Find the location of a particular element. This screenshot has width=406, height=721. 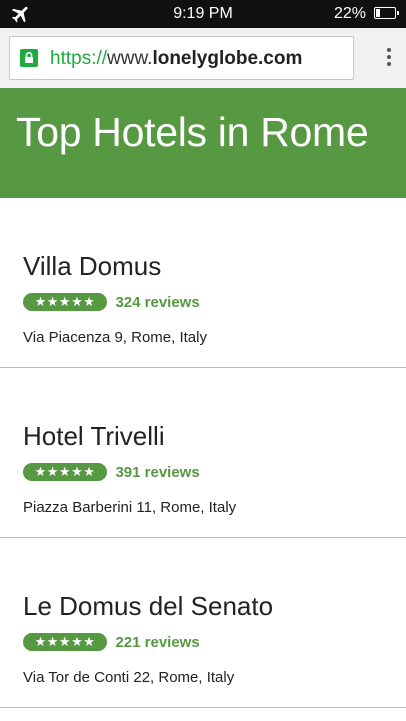

hotel-rating: ★★★★★ 324 reviews is located at coordinates (111, 303).